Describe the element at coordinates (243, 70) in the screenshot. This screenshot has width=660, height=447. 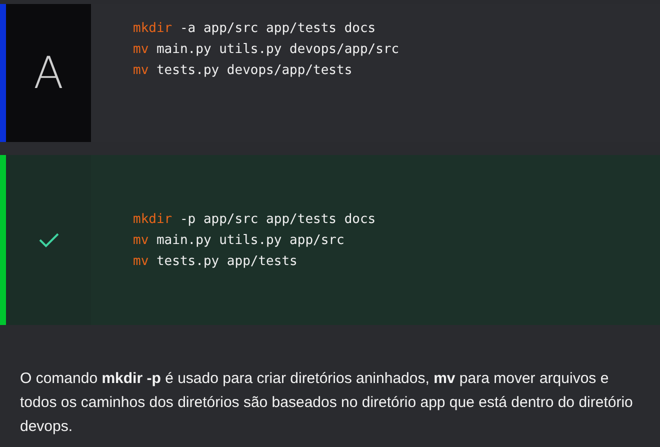
I see `code-line: mv tests.py devops/app/tests` at that location.